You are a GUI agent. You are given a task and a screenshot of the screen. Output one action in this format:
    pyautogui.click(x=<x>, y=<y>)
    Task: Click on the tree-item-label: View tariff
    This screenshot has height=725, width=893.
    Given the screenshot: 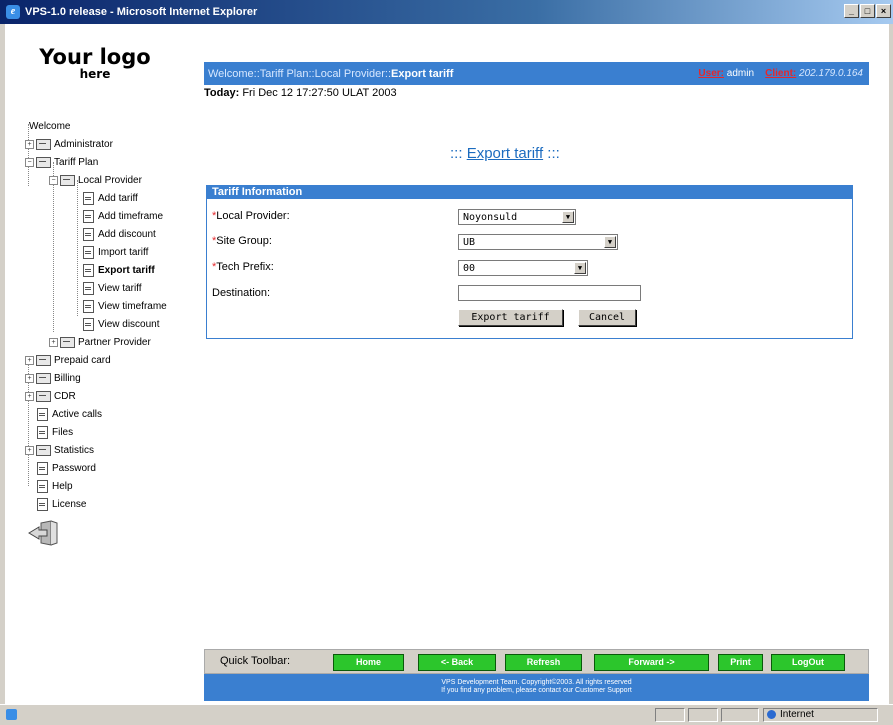 What is the action you would take?
    pyautogui.click(x=120, y=288)
    